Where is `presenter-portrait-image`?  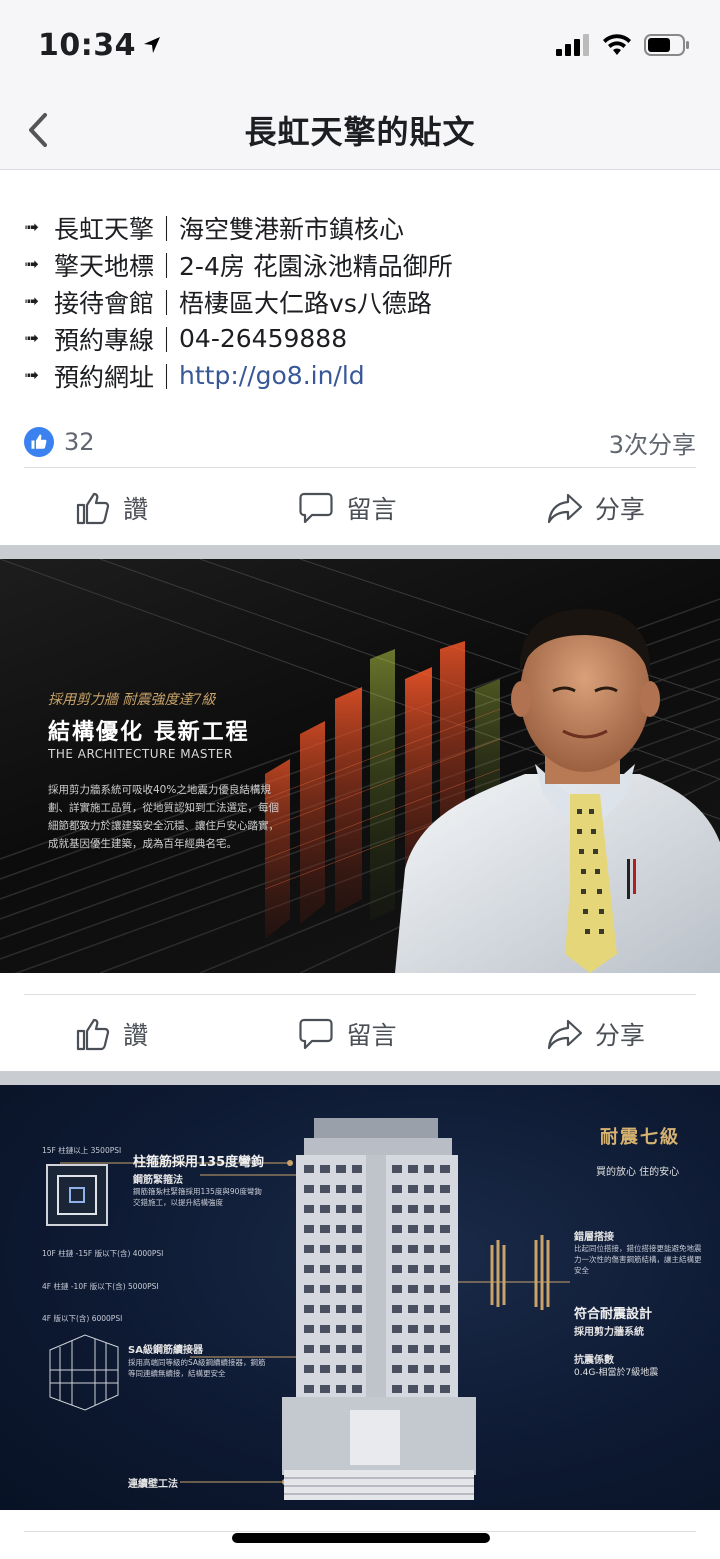 presenter-portrait-image is located at coordinates (557, 791).